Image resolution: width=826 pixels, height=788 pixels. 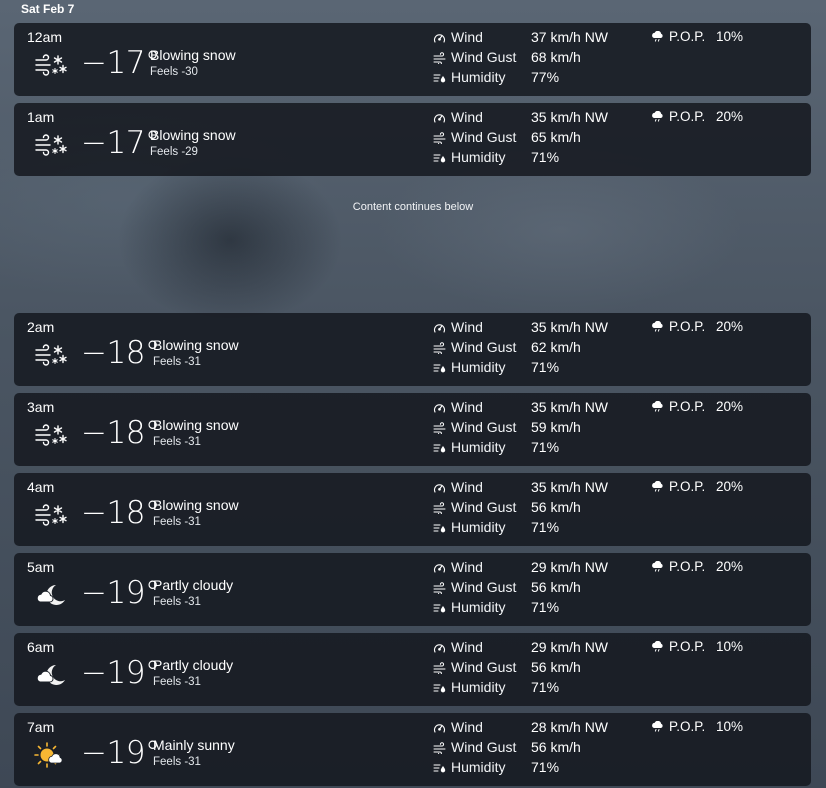 I want to click on wind-value: 29 km/h NW, so click(x=570, y=567).